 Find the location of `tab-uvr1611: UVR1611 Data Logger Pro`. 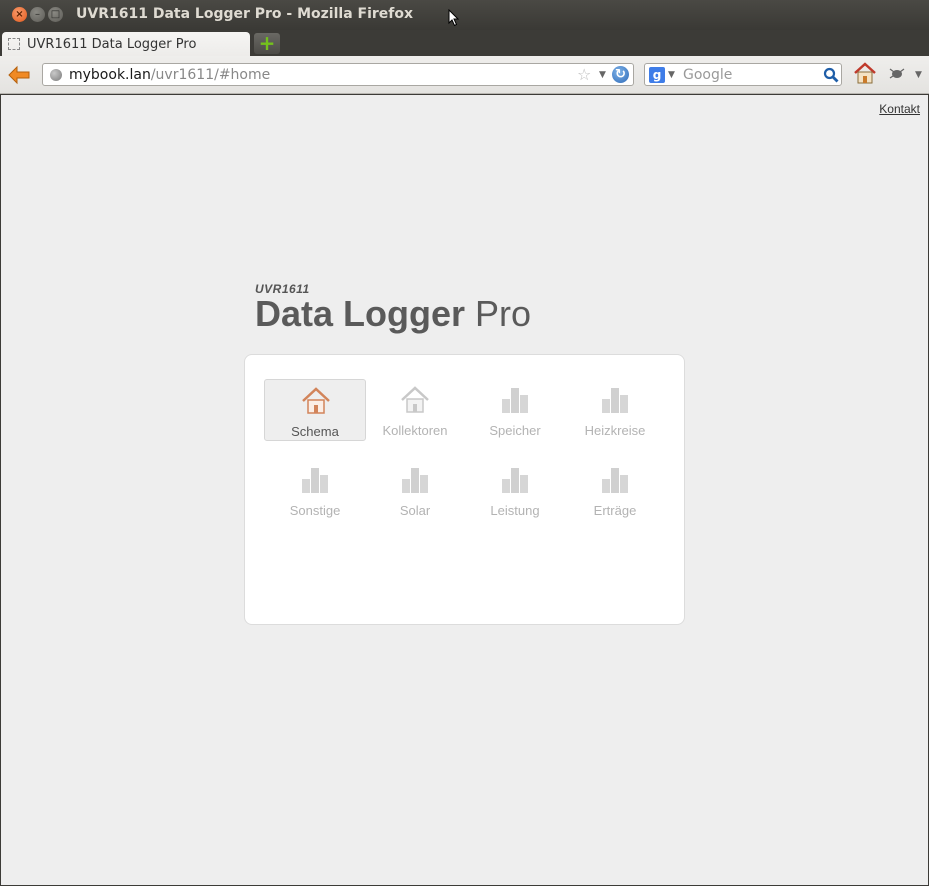

tab-uvr1611: UVR1611 Data Logger Pro is located at coordinates (126, 44).